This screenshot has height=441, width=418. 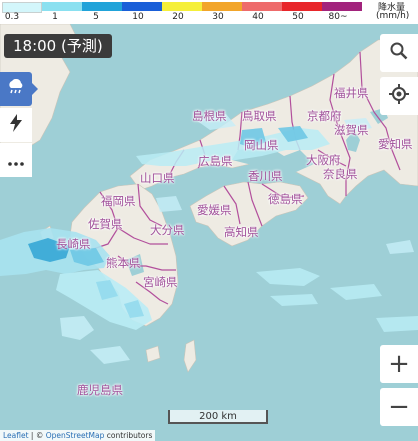 What do you see at coordinates (298, 17) in the screenshot?
I see `legend-level: 50` at bounding box center [298, 17].